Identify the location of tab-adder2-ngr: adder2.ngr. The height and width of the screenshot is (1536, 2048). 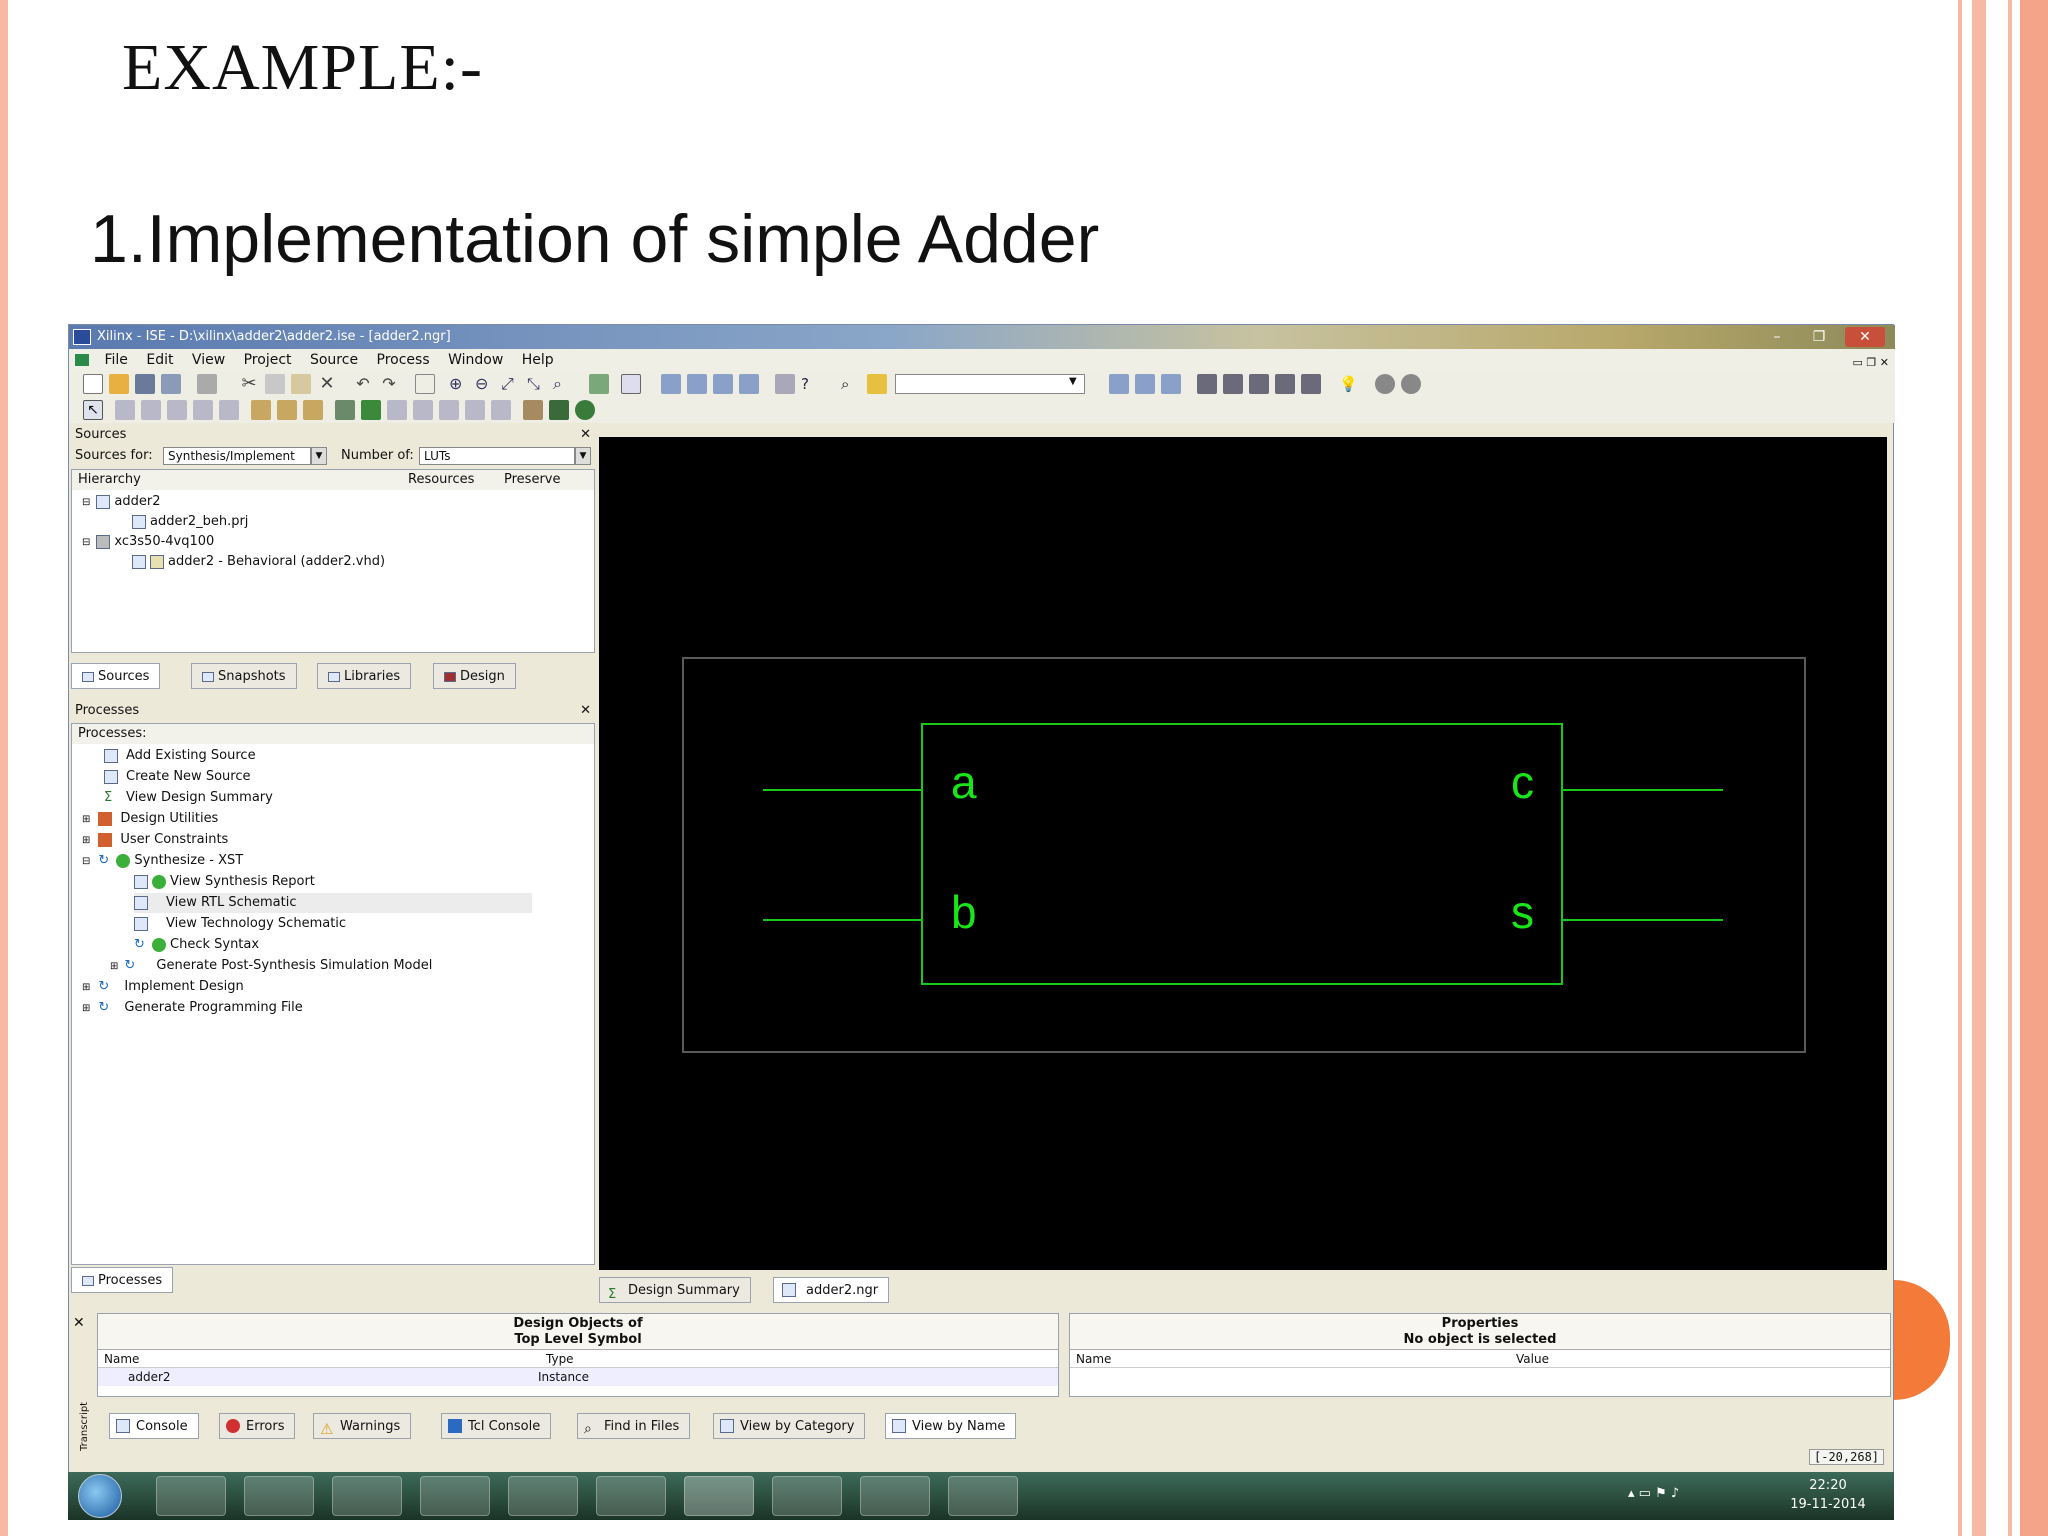
(831, 1290).